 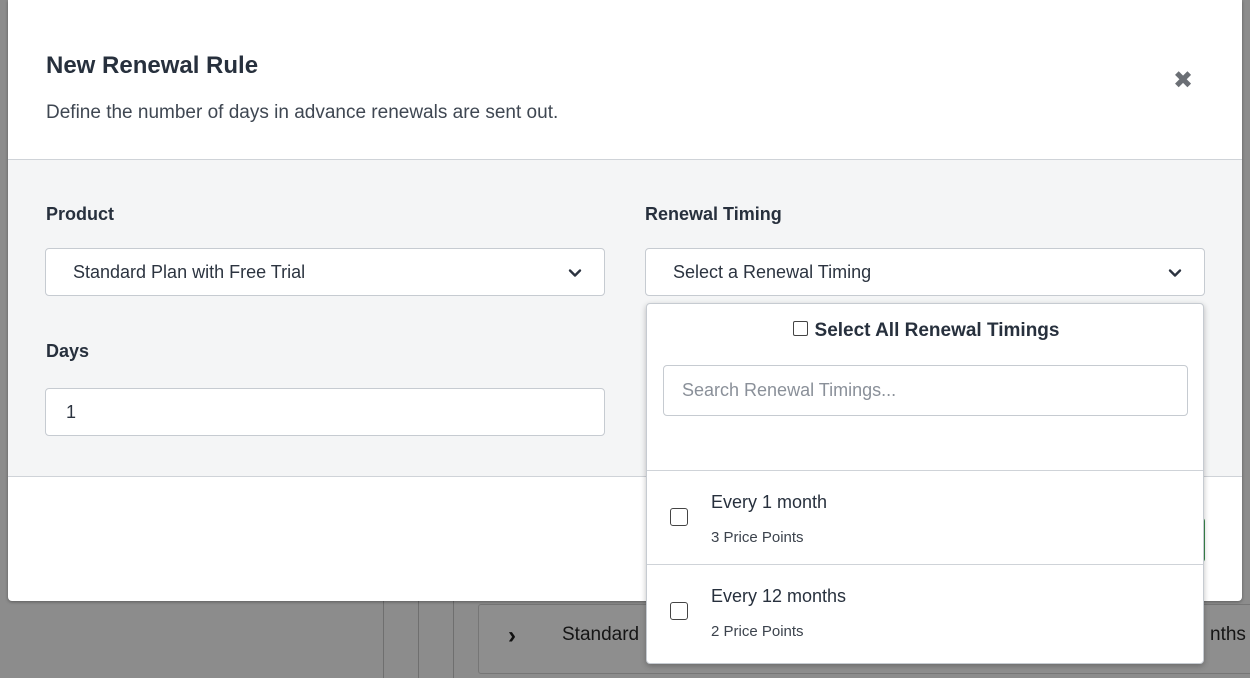 What do you see at coordinates (800, 329) in the screenshot?
I see `select-all-checkbox` at bounding box center [800, 329].